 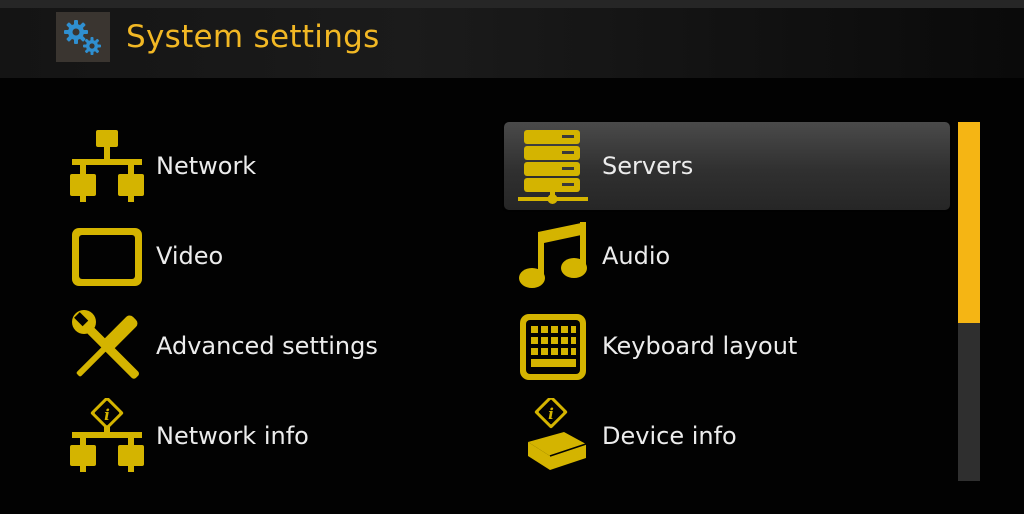 I want to click on menu-item-label: Device info, so click(x=669, y=436).